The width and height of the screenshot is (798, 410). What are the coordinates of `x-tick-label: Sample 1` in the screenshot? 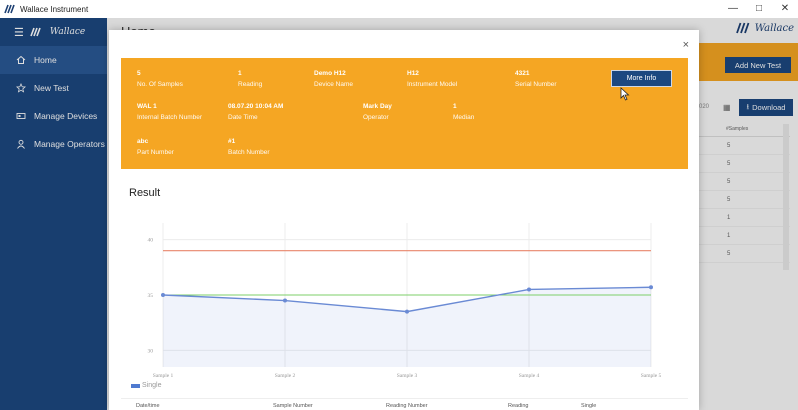 It's located at (163, 376).